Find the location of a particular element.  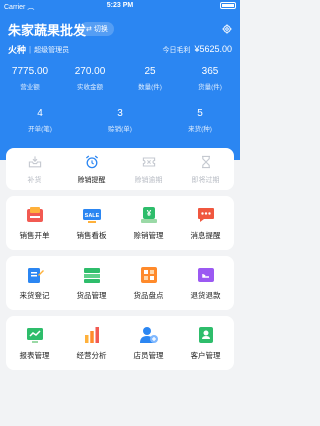

menu-credit-management: ¥ 赊销管理 is located at coordinates (148, 223).